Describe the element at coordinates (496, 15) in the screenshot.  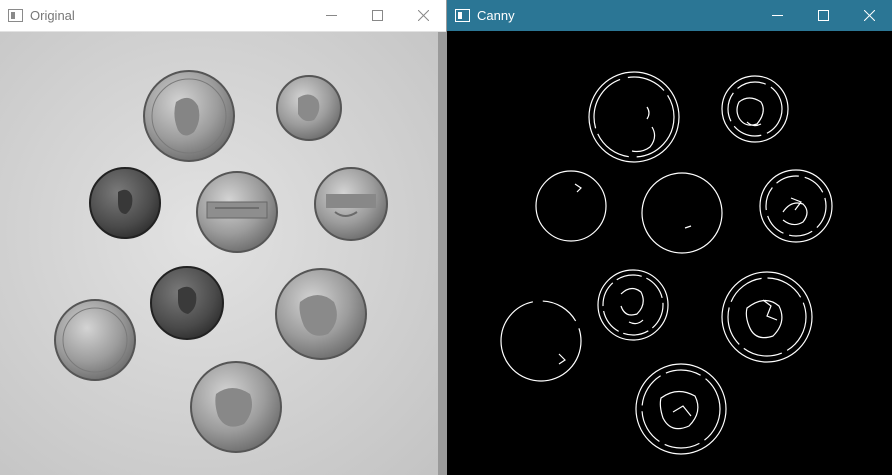
I see `canny-window-title: Canny` at that location.